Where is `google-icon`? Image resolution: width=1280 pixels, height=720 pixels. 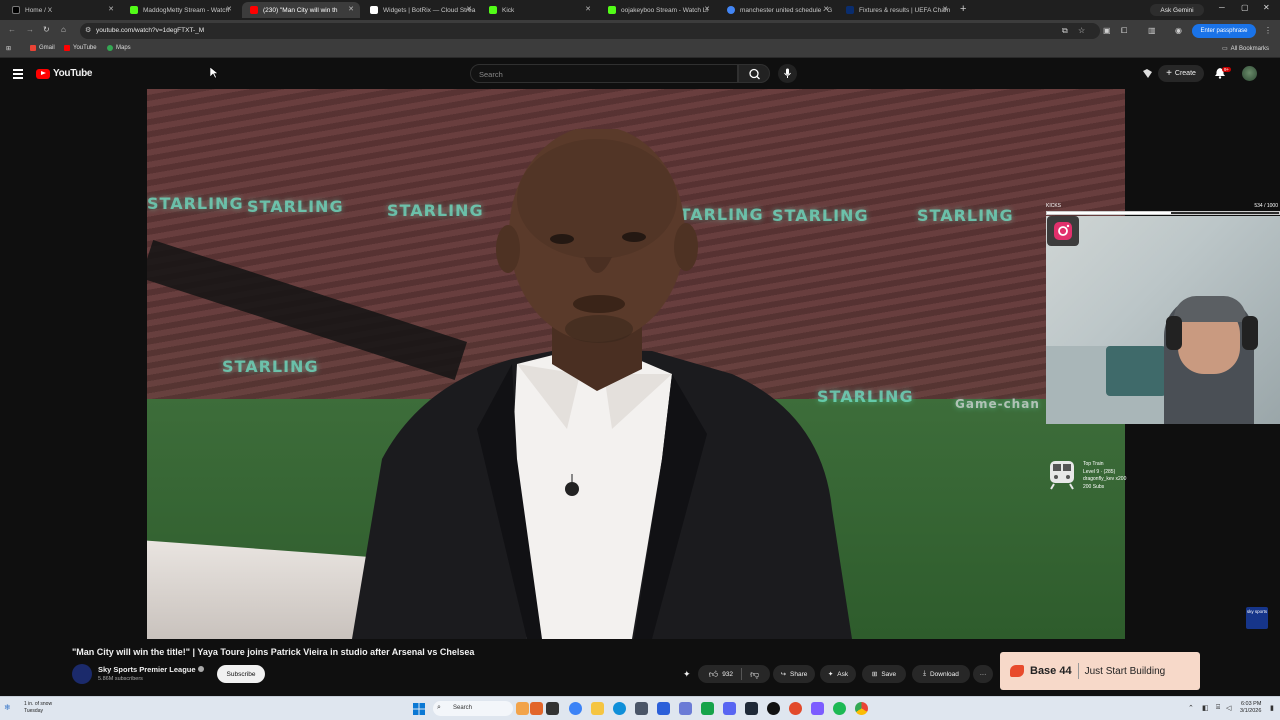 google-icon is located at coordinates (731, 10).